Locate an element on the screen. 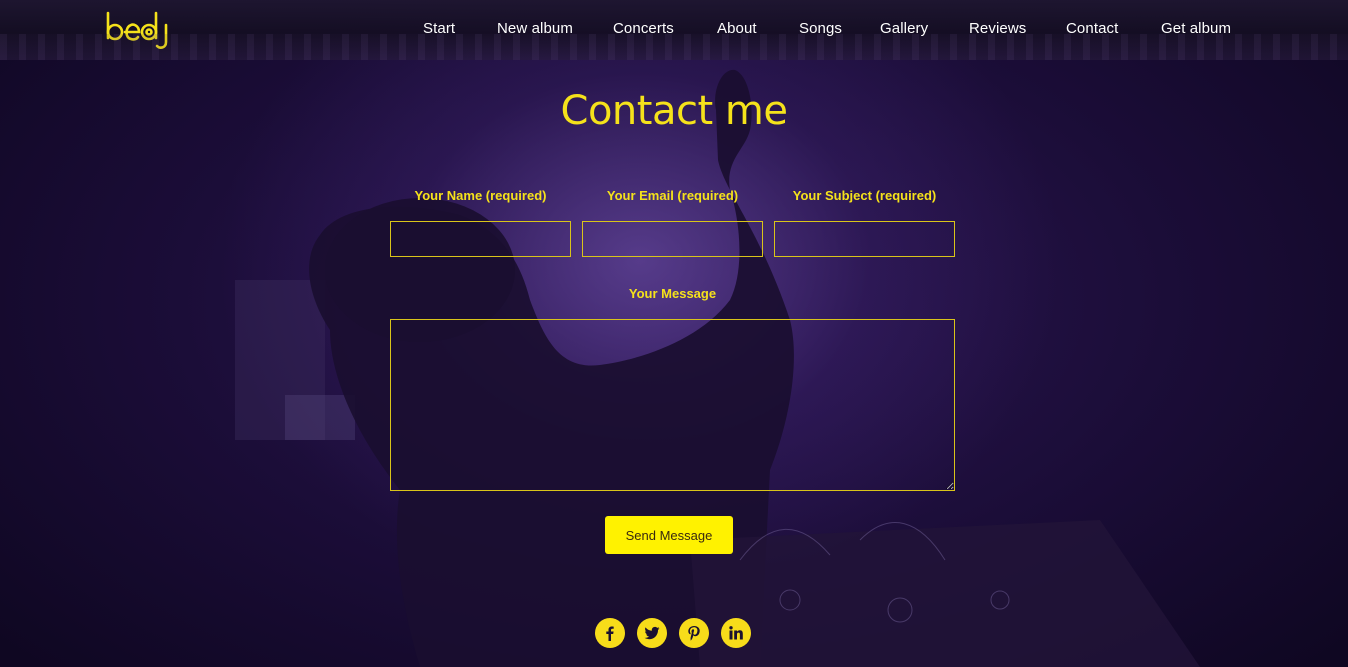  send-message-button: Send Message is located at coordinates (669, 535).